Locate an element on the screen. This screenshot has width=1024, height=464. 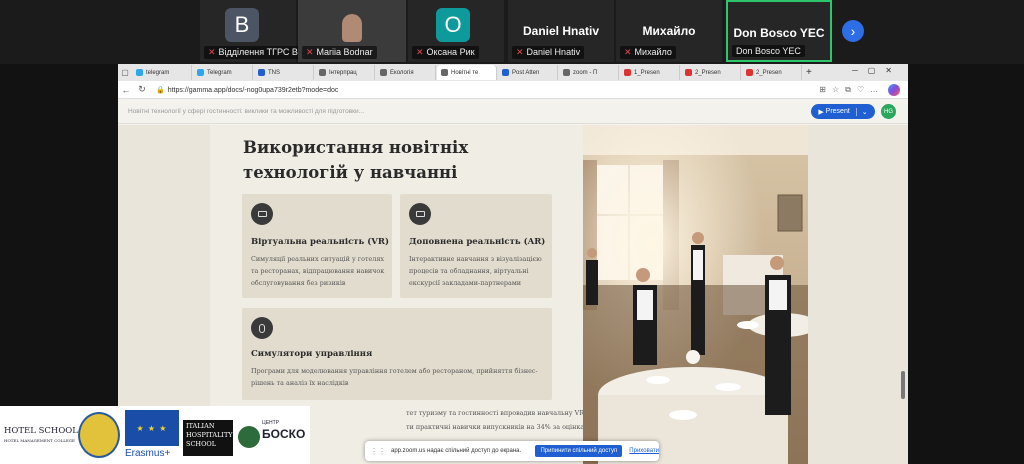
participant-caption: ✕ Mariia Bodnar is located at coordinates (339, 52).